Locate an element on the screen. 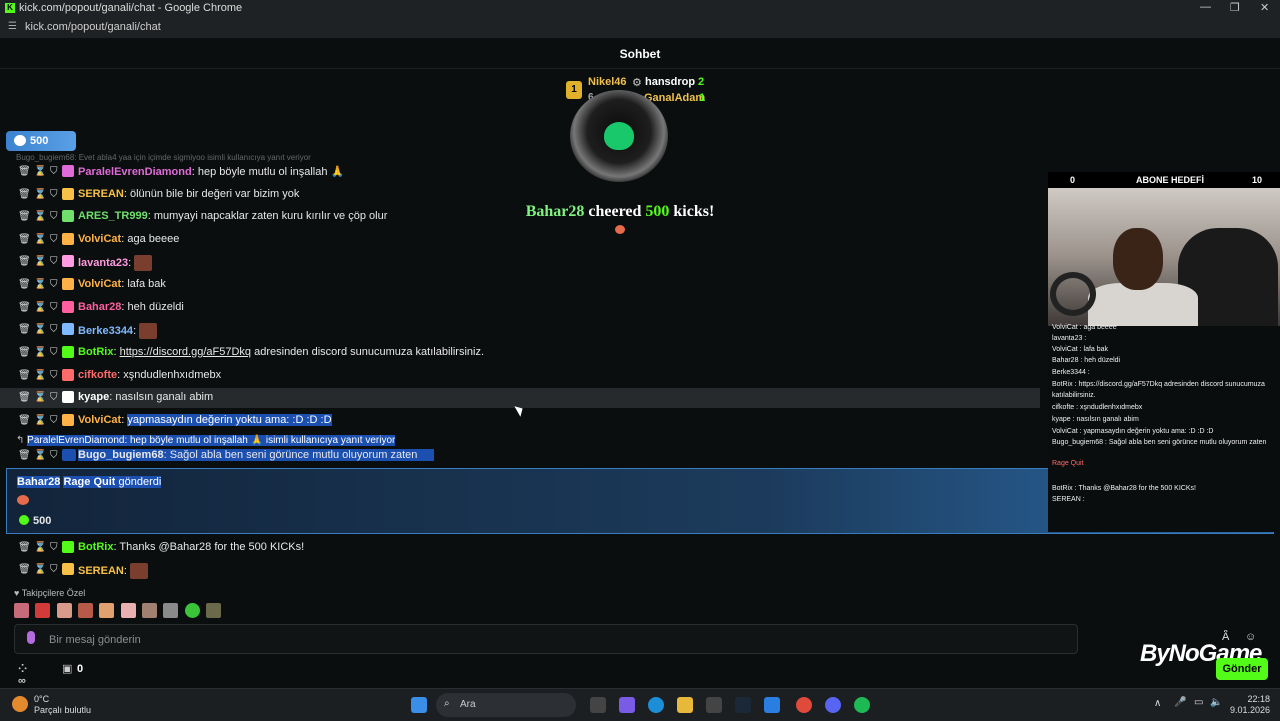 The height and width of the screenshot is (721, 1280). site-info-icon: ☰ is located at coordinates (12, 26).